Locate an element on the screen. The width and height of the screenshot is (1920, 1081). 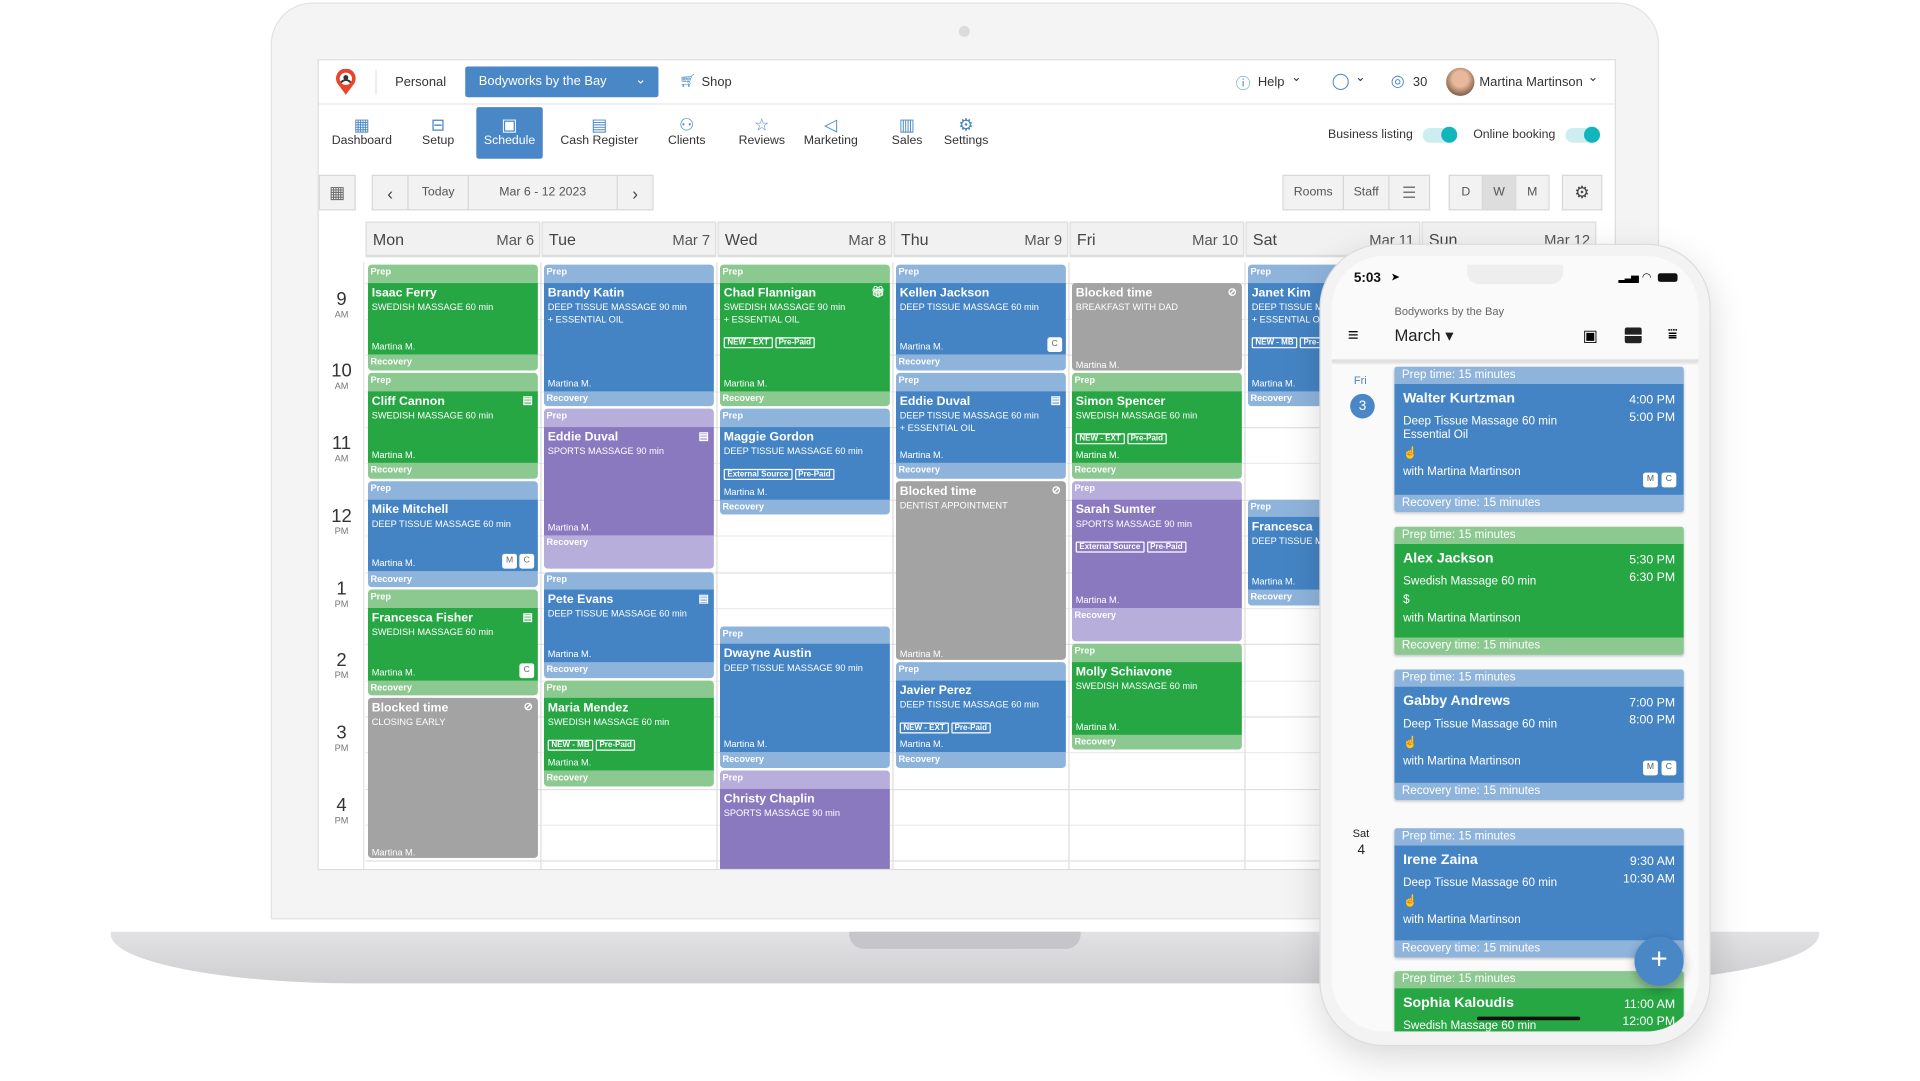
calendar-settings-button: ⚙ is located at coordinates (1582, 192).